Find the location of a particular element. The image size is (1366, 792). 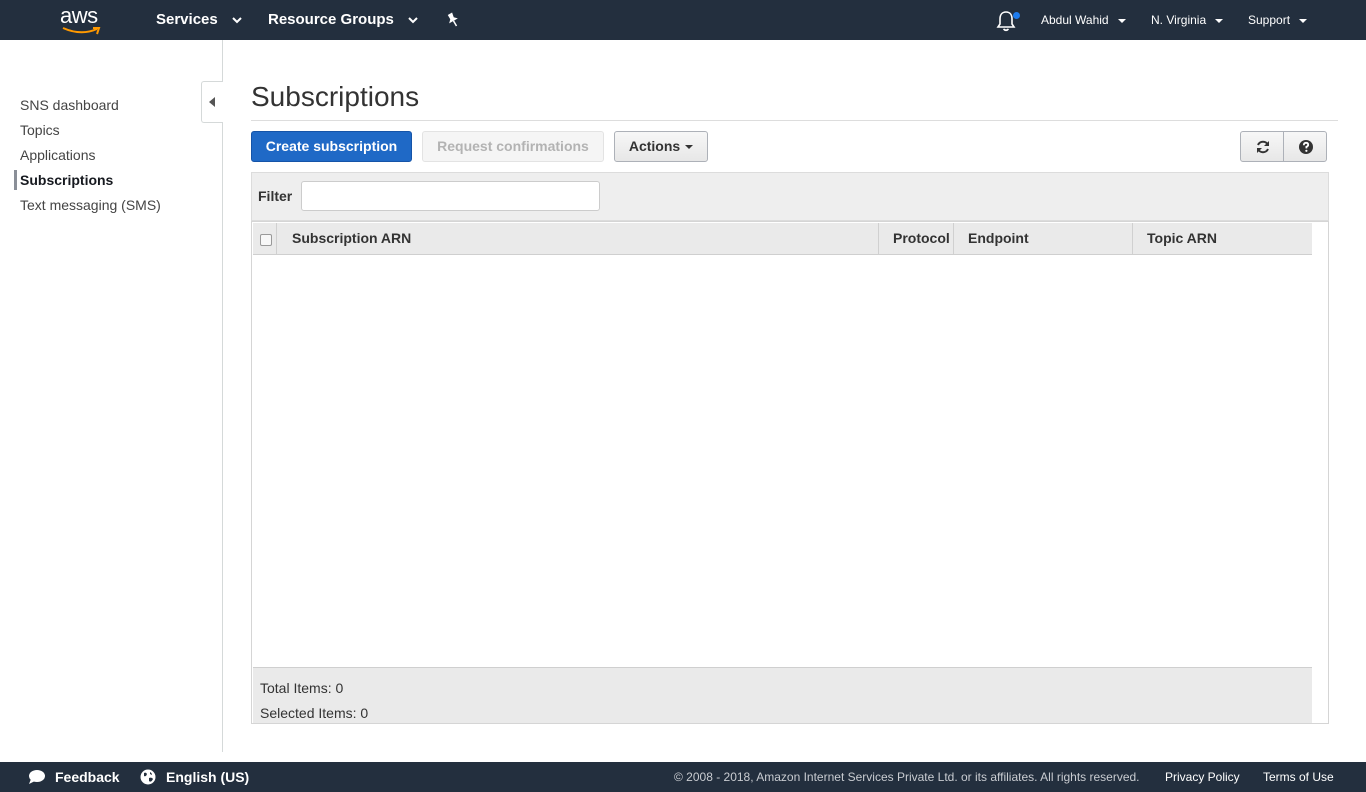

filter-input is located at coordinates (450, 196).